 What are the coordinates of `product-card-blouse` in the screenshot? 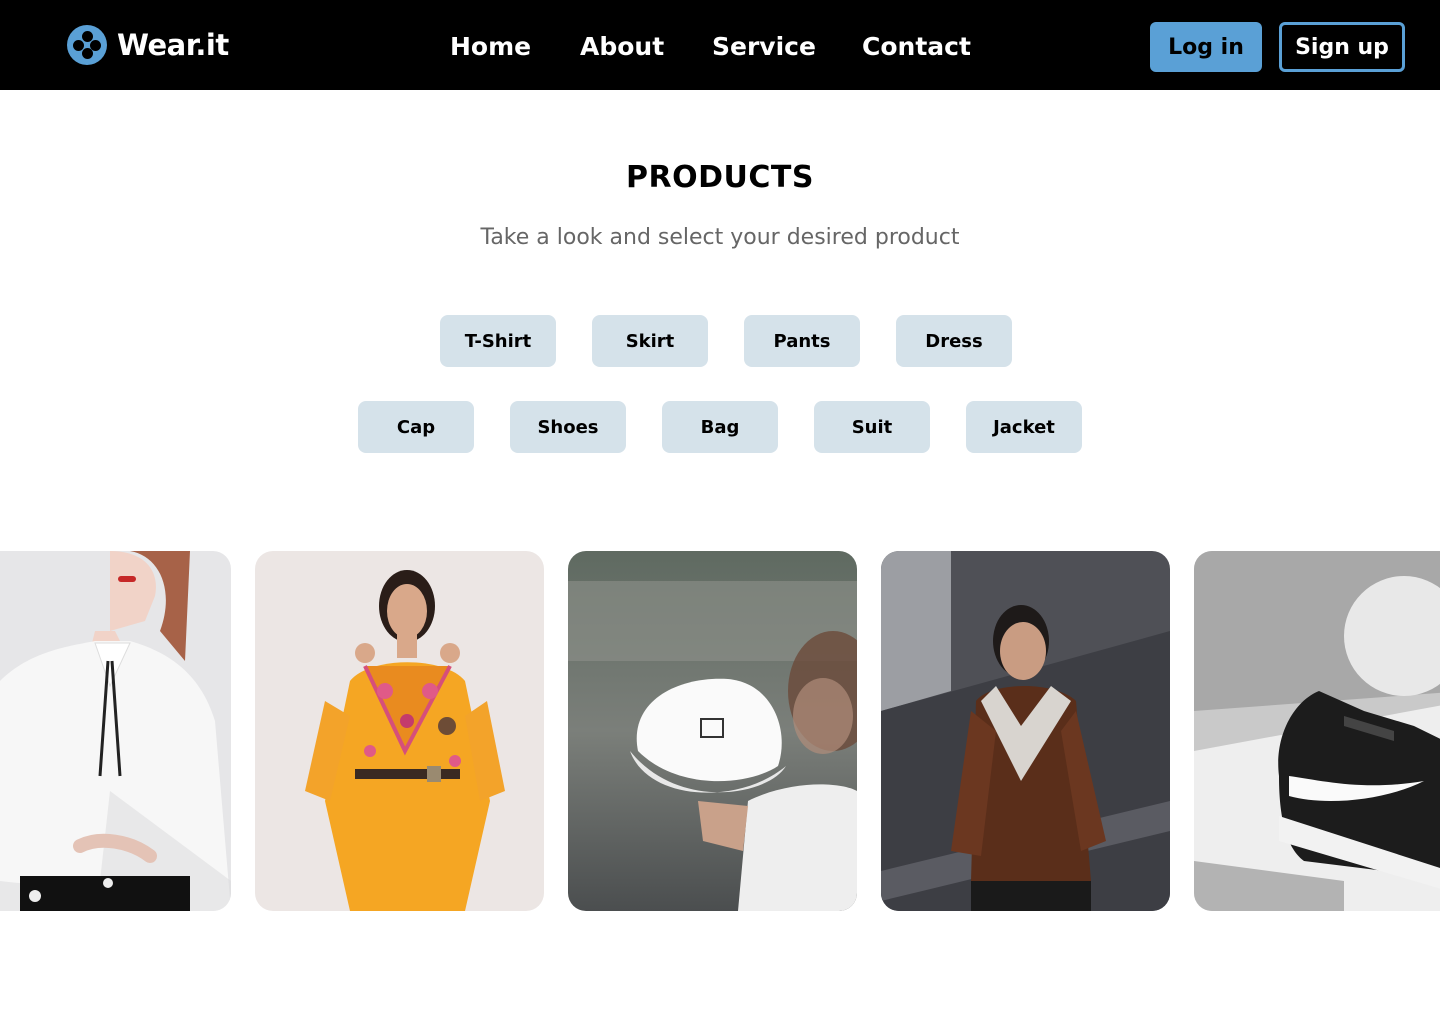 It's located at (115, 731).